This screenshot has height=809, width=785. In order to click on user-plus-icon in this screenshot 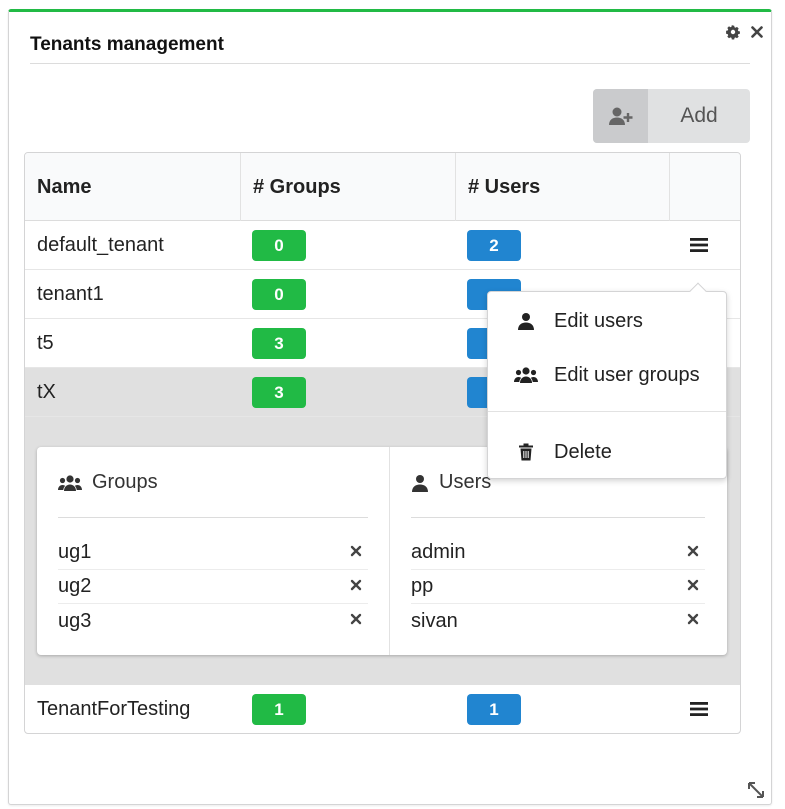, I will do `click(620, 116)`.